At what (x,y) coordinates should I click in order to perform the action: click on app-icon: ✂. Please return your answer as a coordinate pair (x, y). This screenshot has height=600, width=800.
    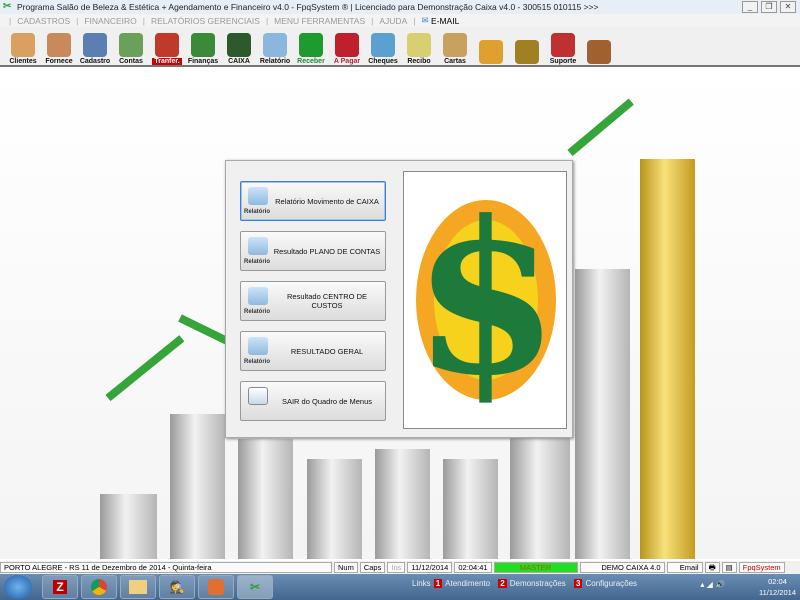
    Looking at the image, I should click on (7, 6).